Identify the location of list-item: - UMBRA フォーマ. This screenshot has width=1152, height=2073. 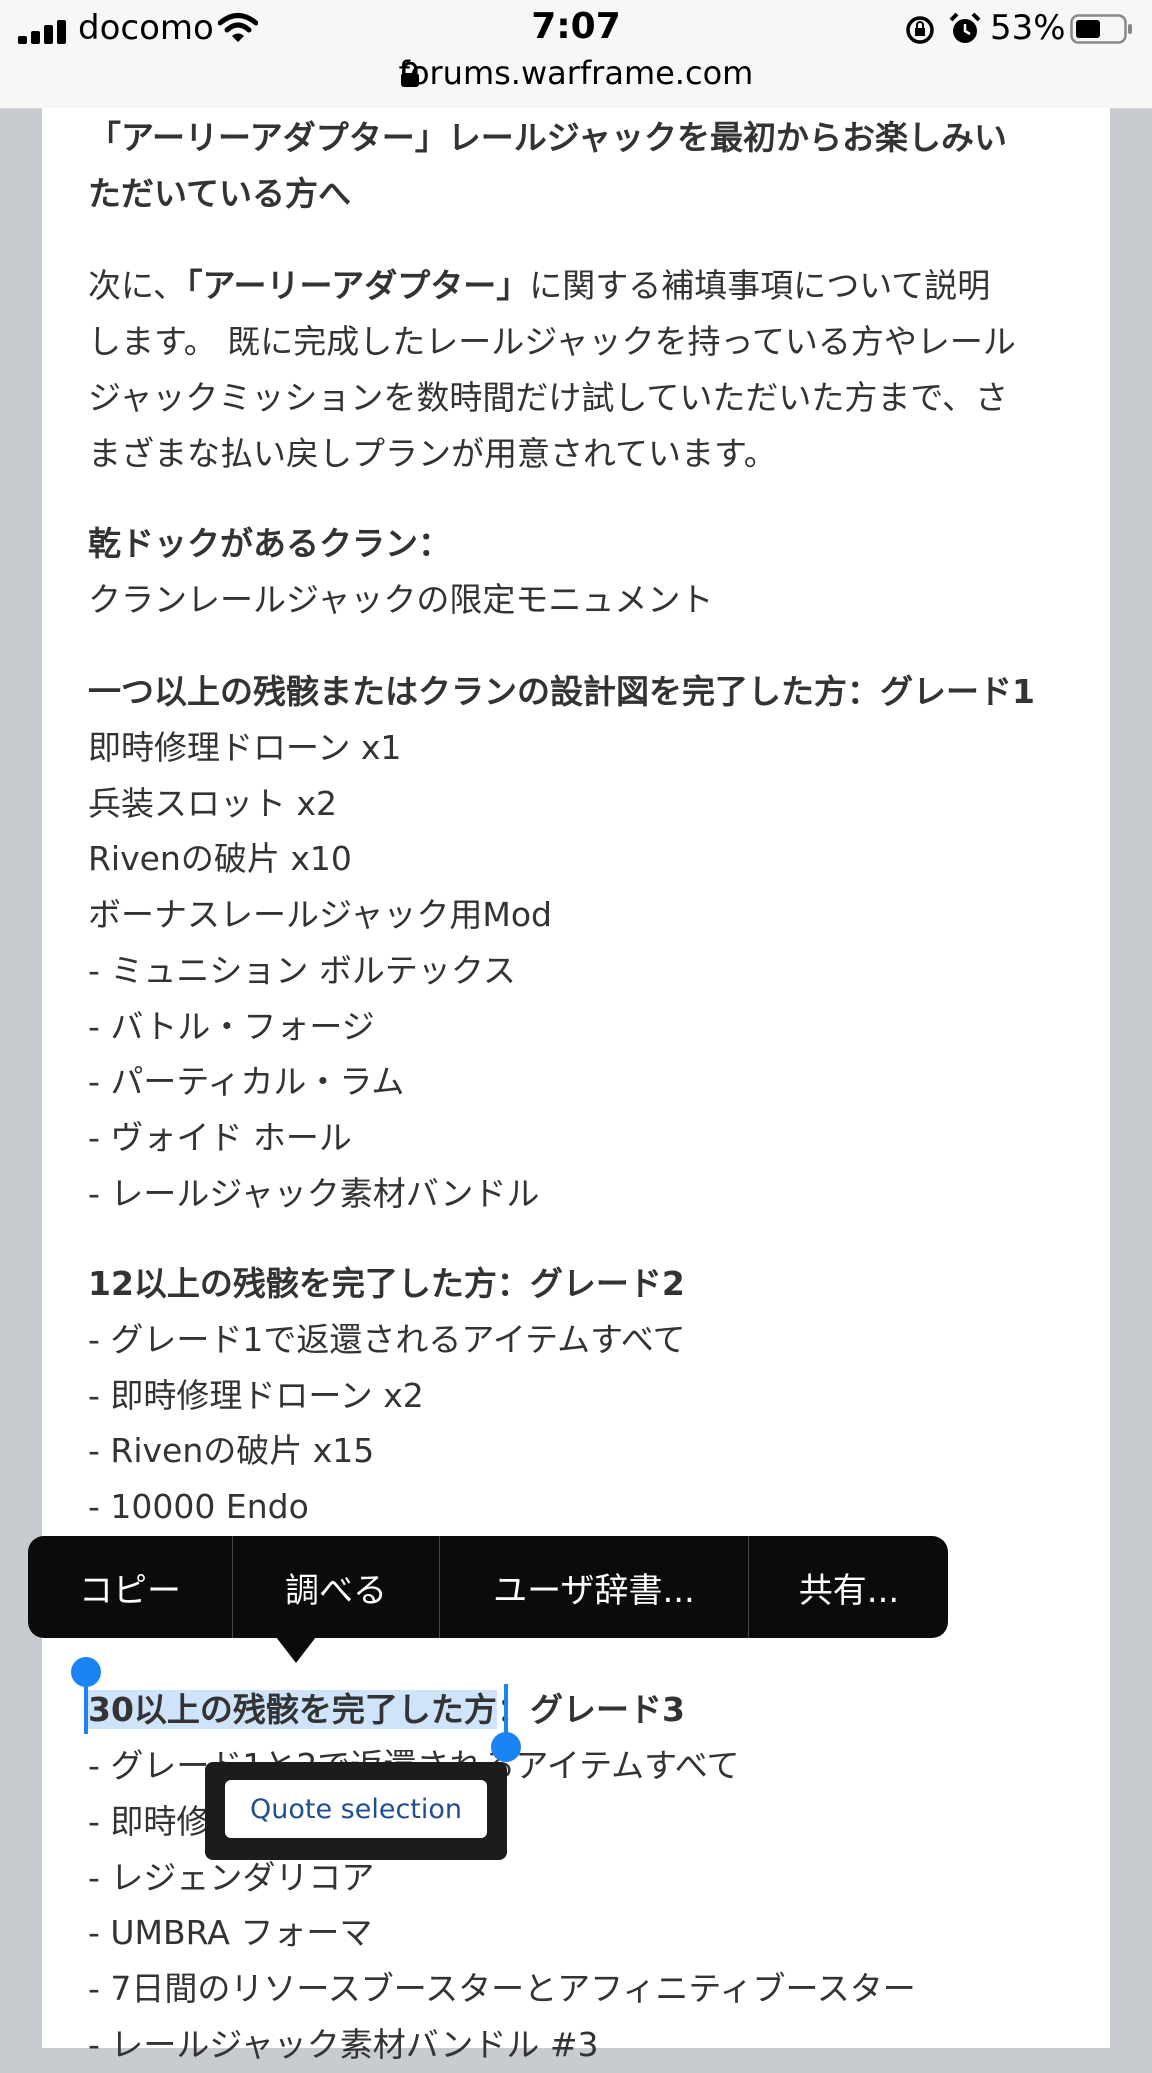
(230, 1932).